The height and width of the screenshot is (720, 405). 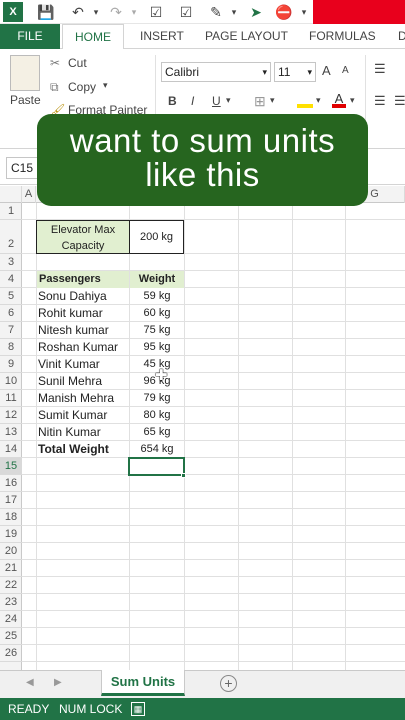 What do you see at coordinates (342, 36) in the screenshot?
I see `tab-formulas: FORMULAS` at bounding box center [342, 36].